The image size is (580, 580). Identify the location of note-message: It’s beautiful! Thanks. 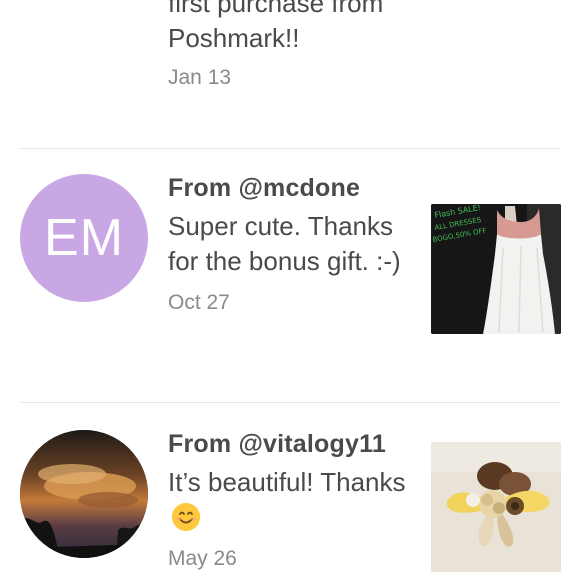
(290, 500).